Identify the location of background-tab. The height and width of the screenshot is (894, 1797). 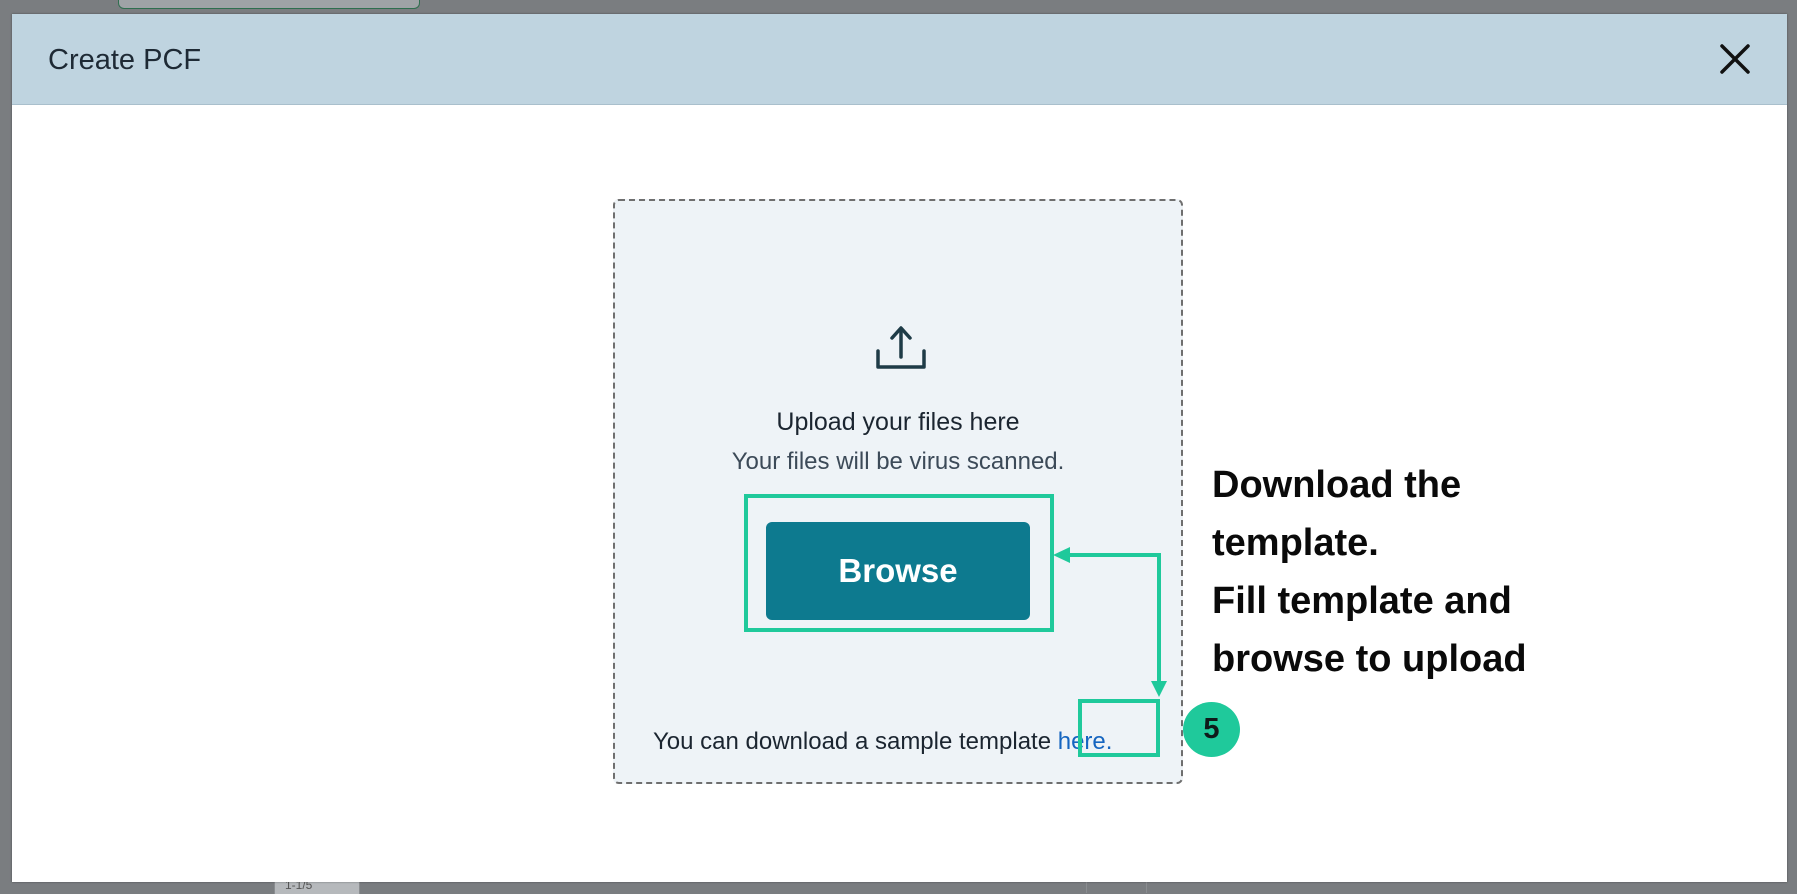
(269, 4).